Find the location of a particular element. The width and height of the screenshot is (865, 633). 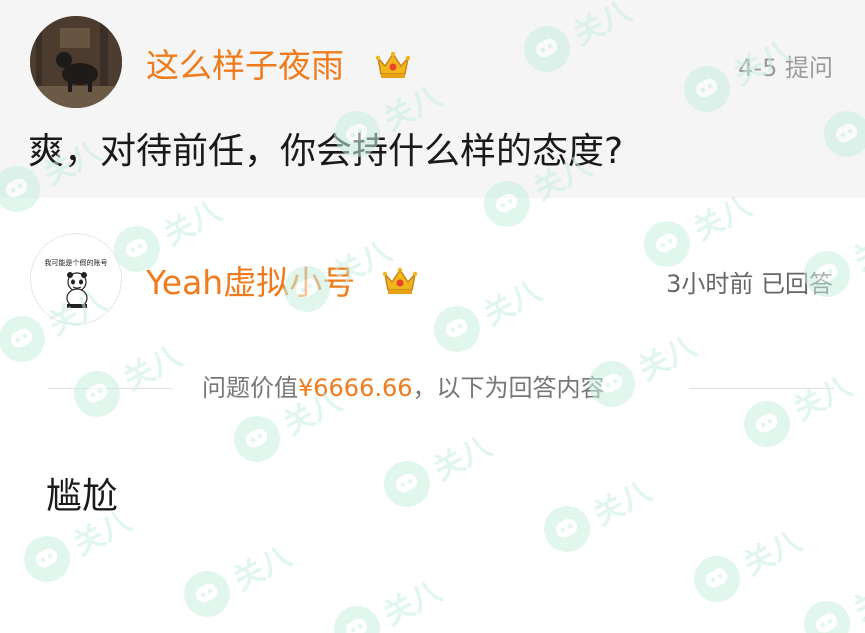

answer-text: 尴尬 is located at coordinates (82, 496).